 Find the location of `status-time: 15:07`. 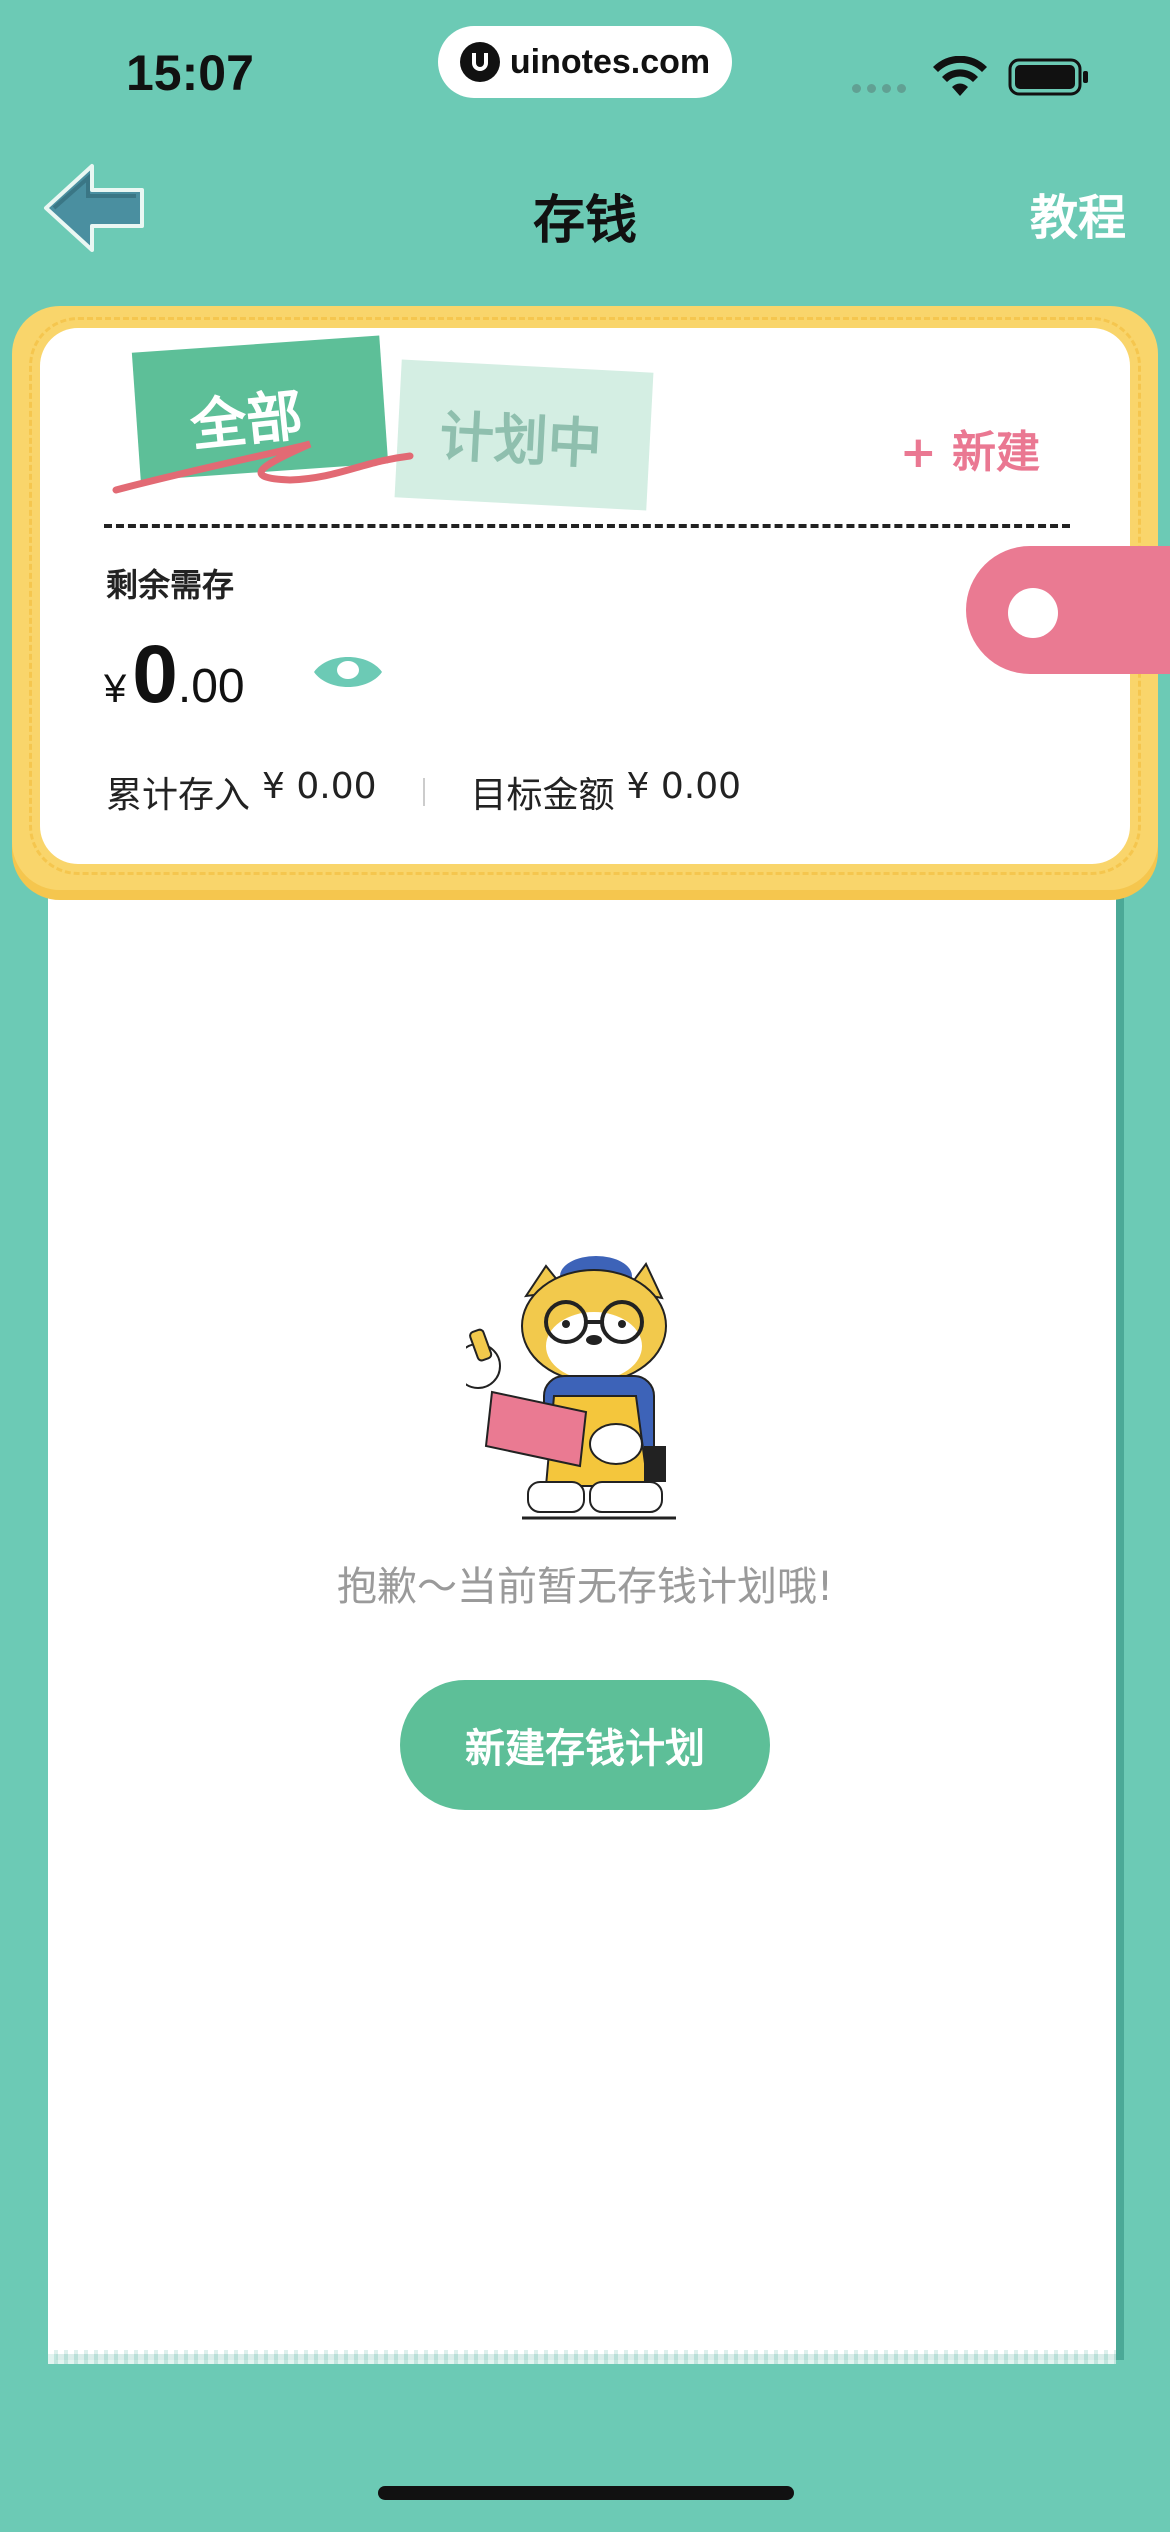

status-time: 15:07 is located at coordinates (190, 73).